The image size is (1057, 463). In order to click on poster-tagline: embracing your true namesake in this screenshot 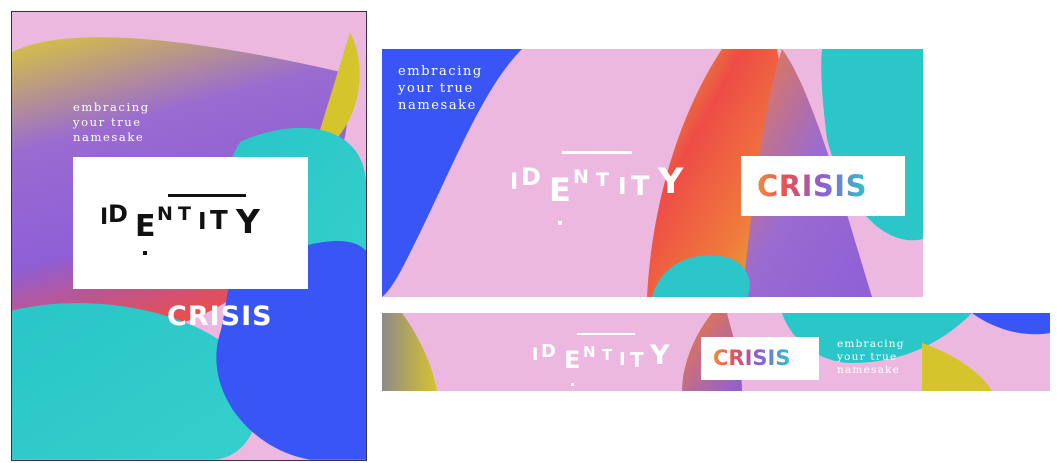, I will do `click(111, 122)`.